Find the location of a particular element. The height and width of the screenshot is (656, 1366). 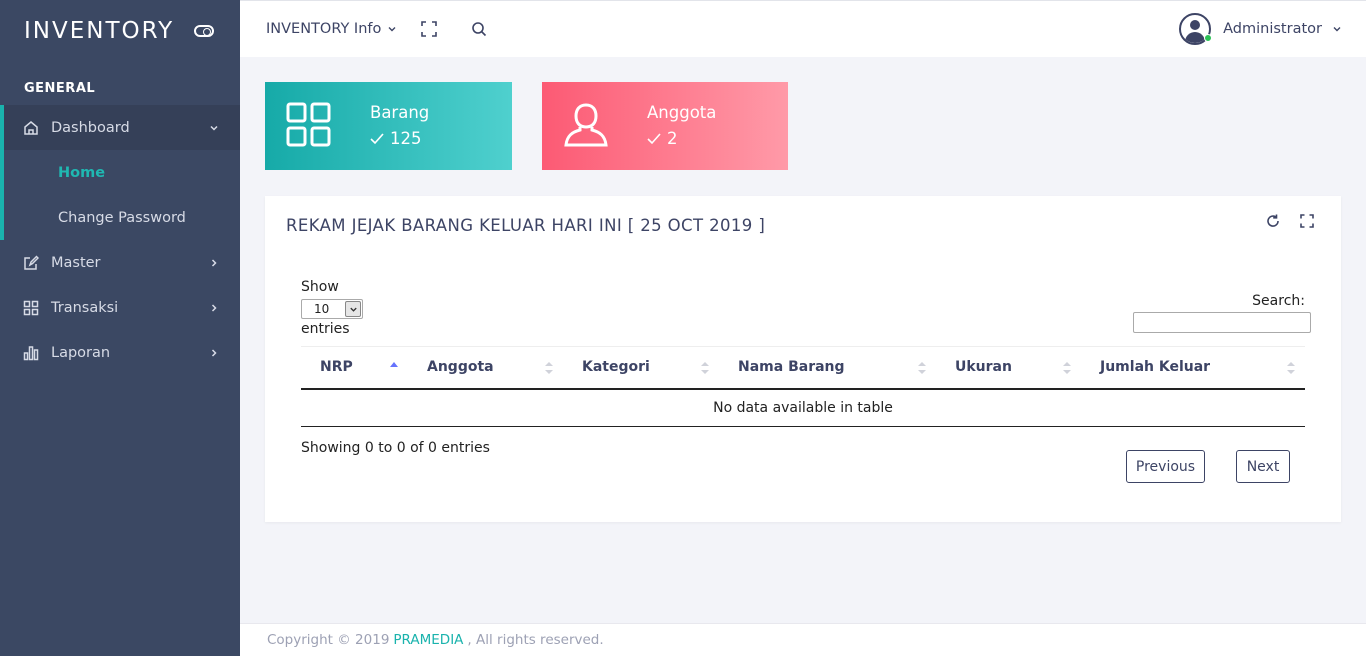

empty-table-message: No data available in table is located at coordinates (803, 407).